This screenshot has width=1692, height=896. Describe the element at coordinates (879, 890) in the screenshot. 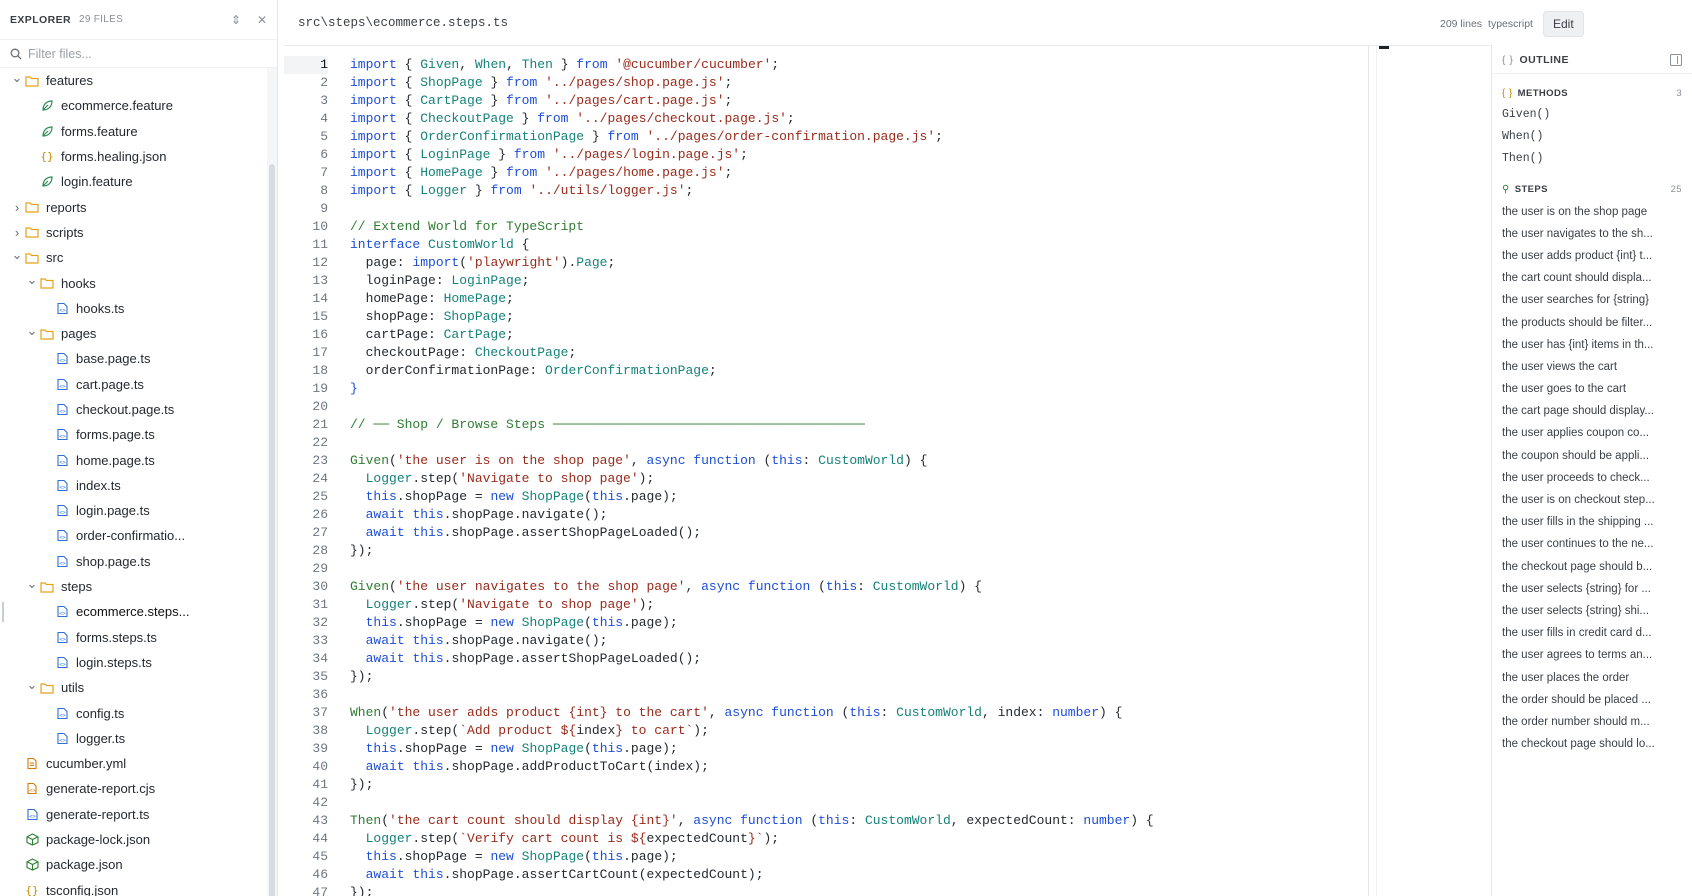

I see `code-line: 47});` at that location.